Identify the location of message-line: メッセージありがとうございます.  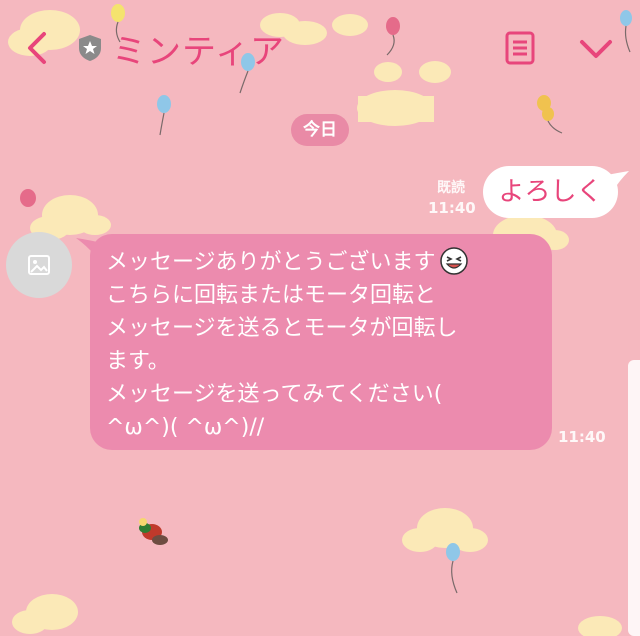
(321, 262).